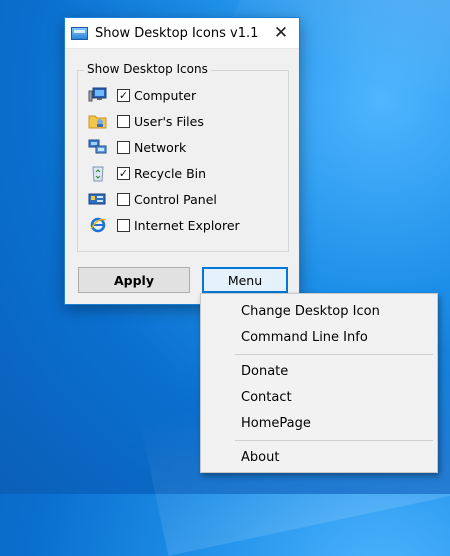 Image resolution: width=450 pixels, height=556 pixels. What do you see at coordinates (98, 199) in the screenshot?
I see `control-panel-icon` at bounding box center [98, 199].